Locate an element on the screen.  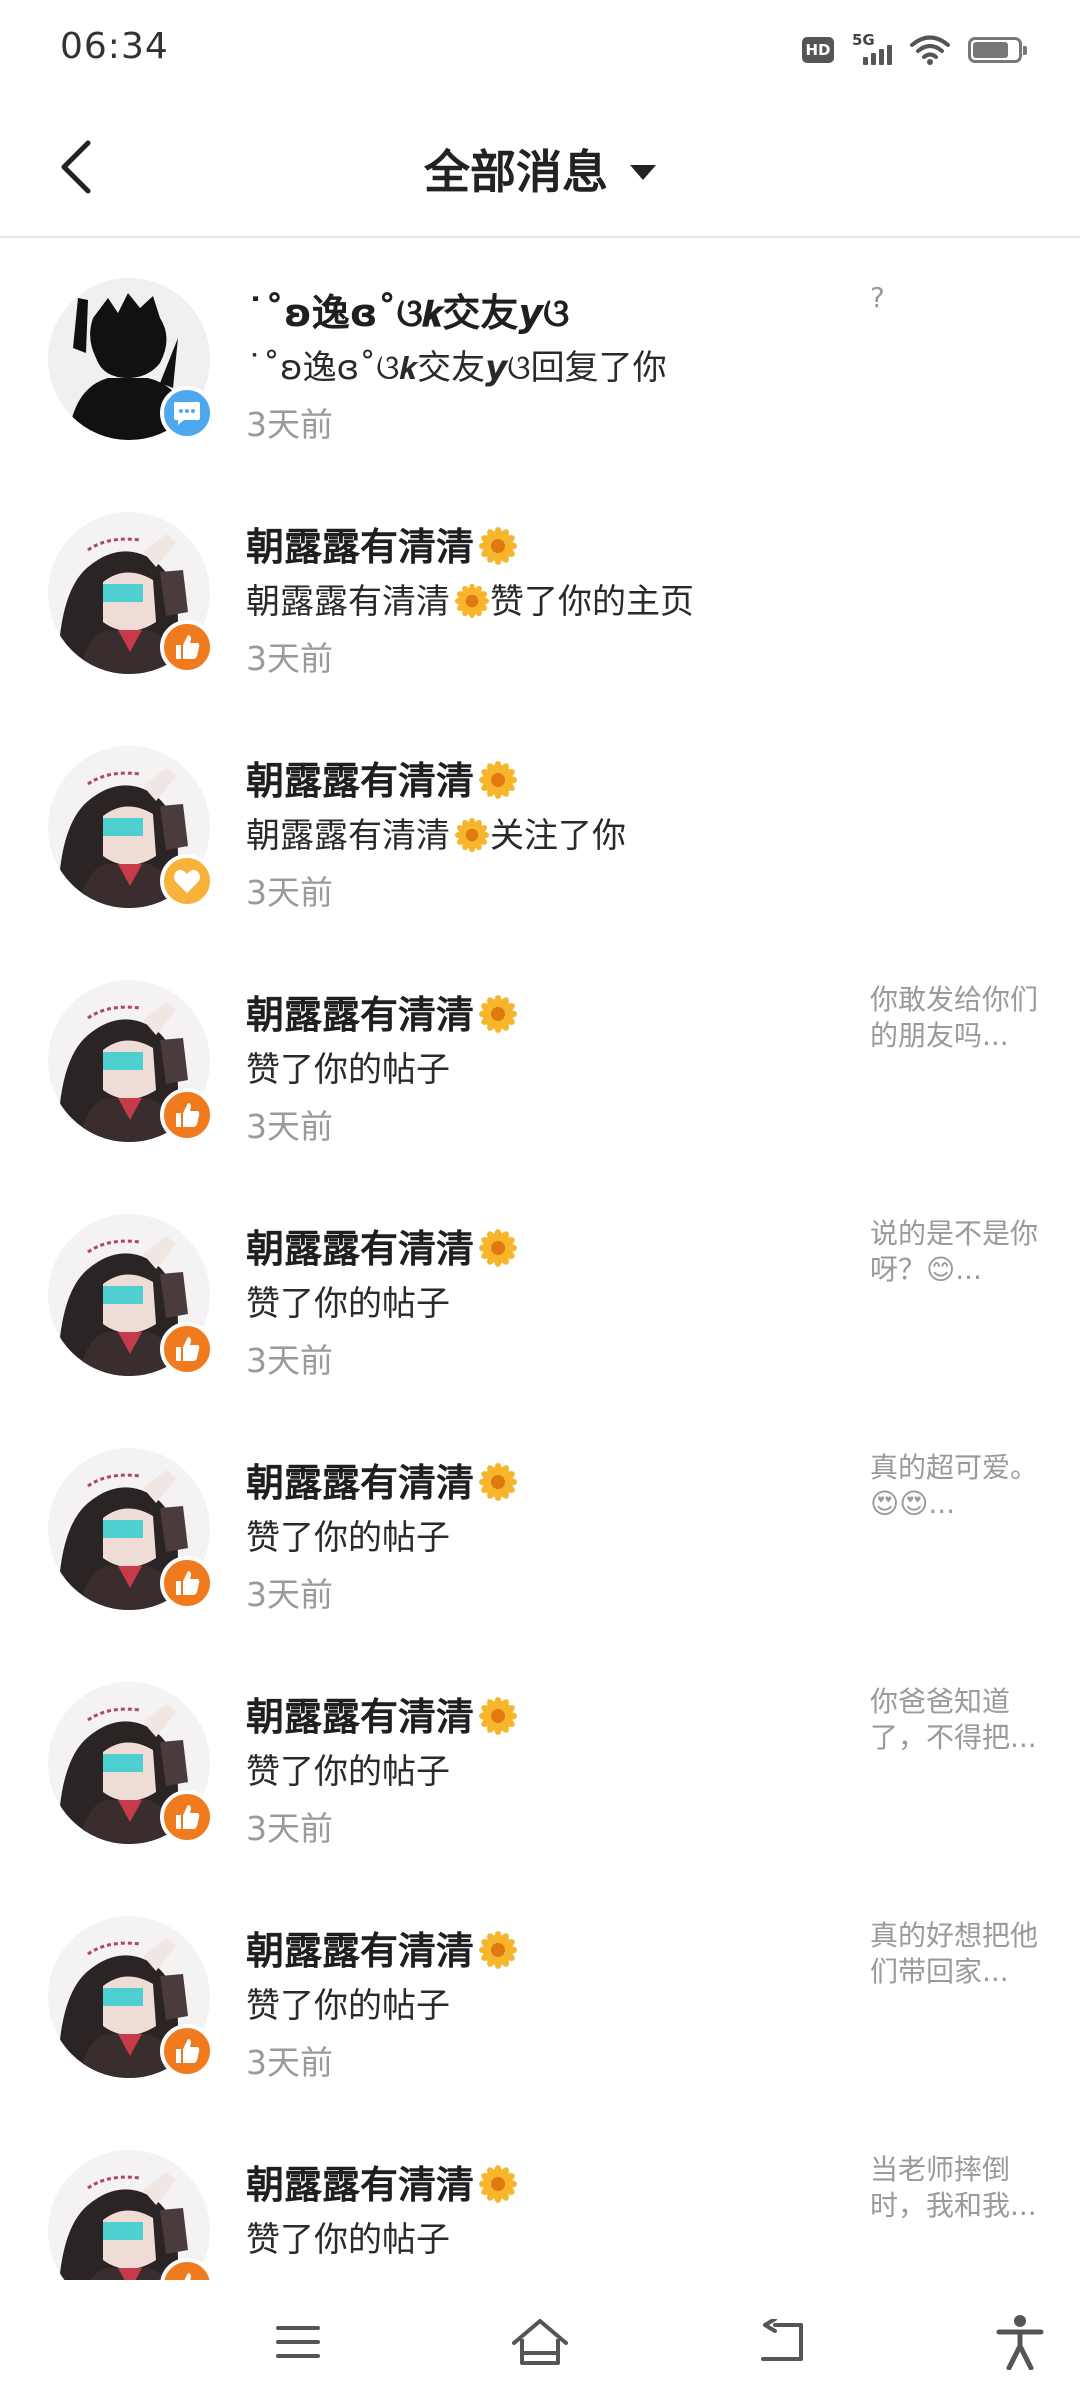
comment-badge-icon is located at coordinates (187, 413).